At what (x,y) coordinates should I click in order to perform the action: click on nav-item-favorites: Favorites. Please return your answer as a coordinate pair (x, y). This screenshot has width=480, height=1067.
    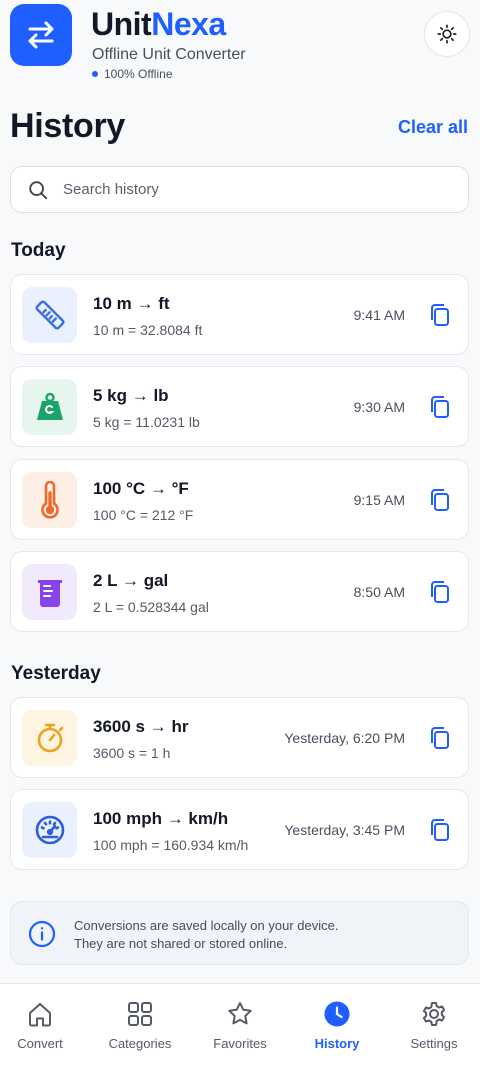
    Looking at the image, I should click on (240, 1025).